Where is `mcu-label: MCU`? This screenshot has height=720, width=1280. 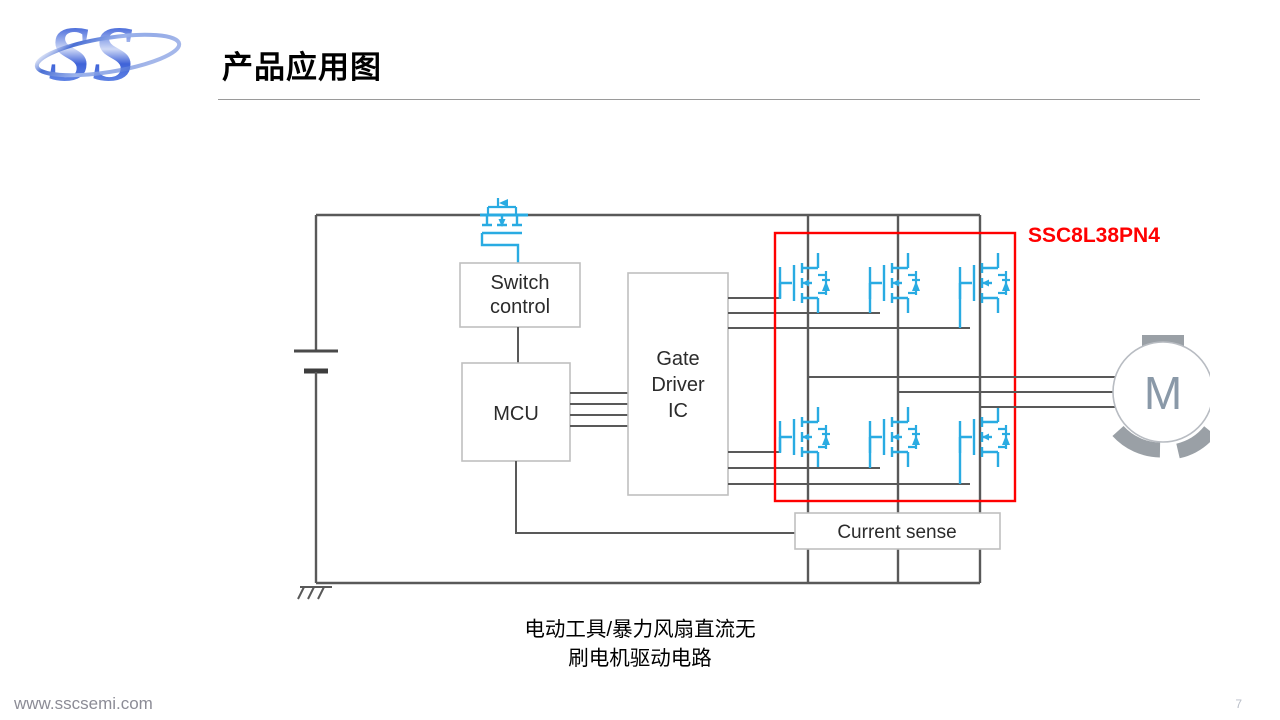 mcu-label: MCU is located at coordinates (516, 414).